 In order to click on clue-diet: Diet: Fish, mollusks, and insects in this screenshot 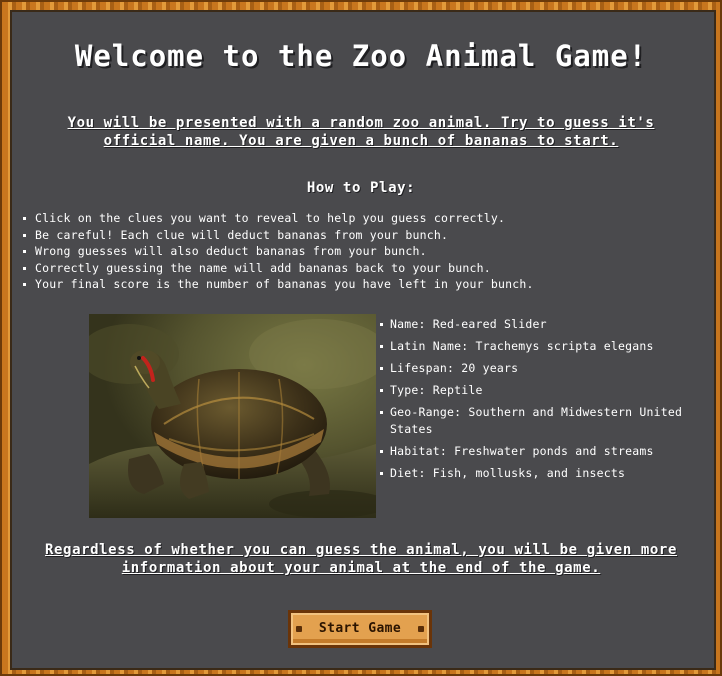, I will do `click(538, 473)`.